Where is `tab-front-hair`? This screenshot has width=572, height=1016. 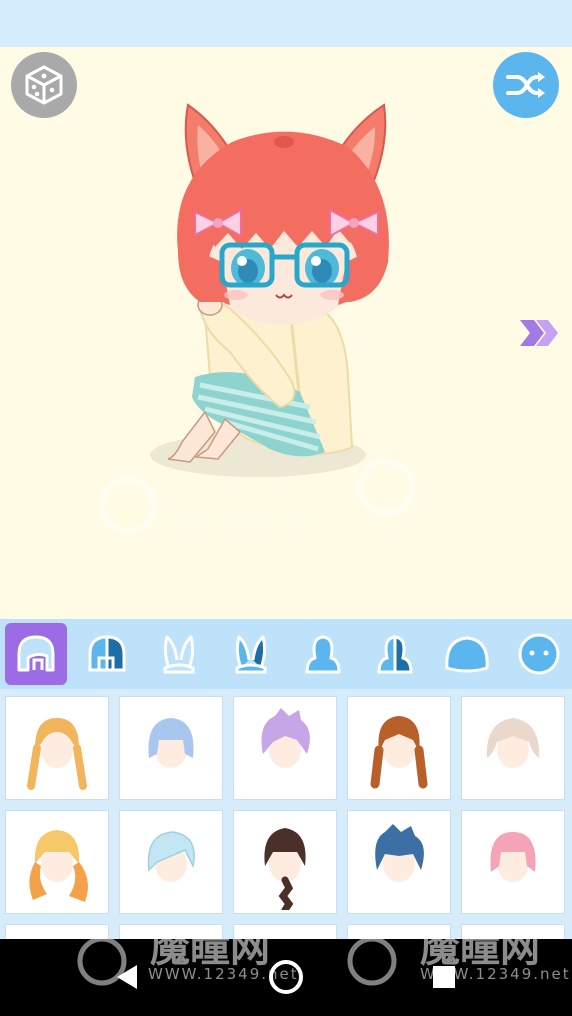 tab-front-hair is located at coordinates (36, 654).